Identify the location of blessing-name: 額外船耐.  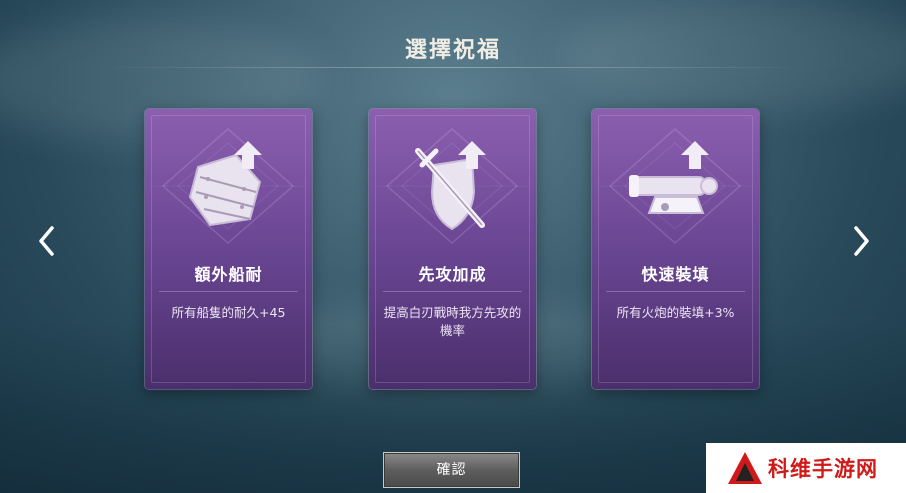
(228, 274).